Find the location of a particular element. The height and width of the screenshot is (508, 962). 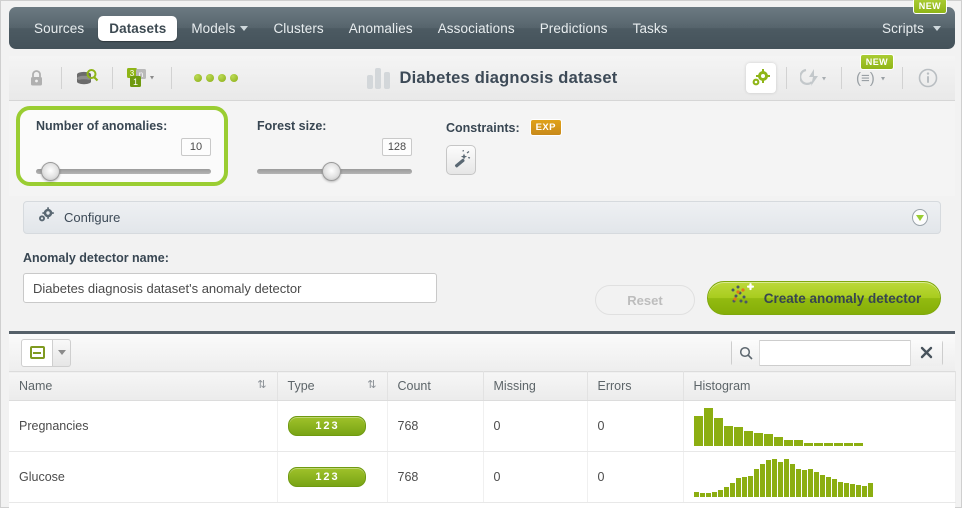

nav-item-anomalies: Anomalies is located at coordinates (381, 28).